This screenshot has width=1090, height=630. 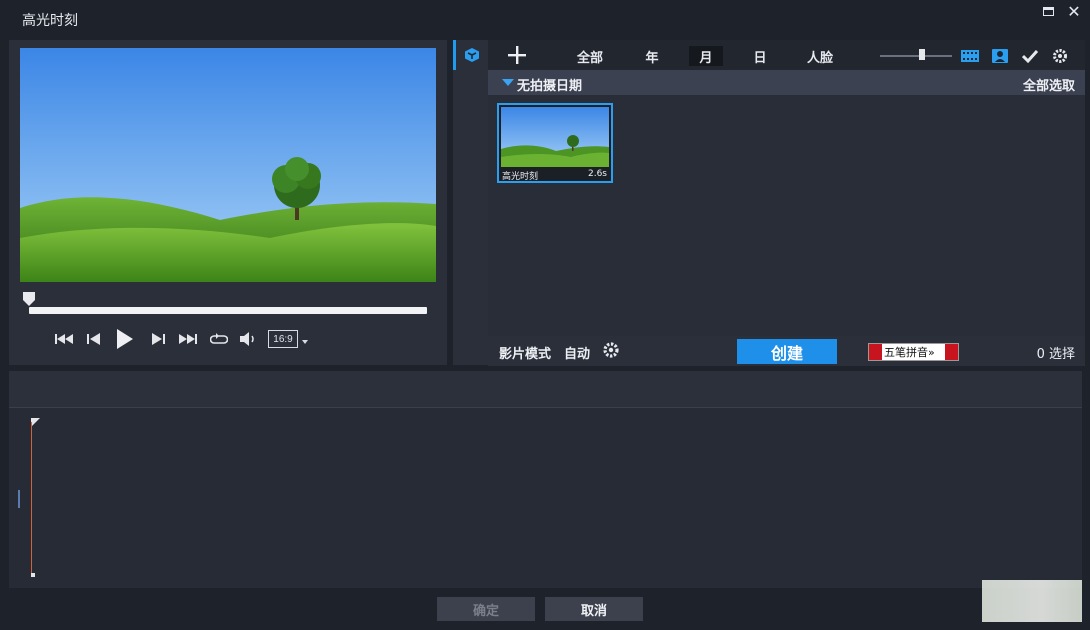 I want to click on play-icon, so click(x=125, y=339).